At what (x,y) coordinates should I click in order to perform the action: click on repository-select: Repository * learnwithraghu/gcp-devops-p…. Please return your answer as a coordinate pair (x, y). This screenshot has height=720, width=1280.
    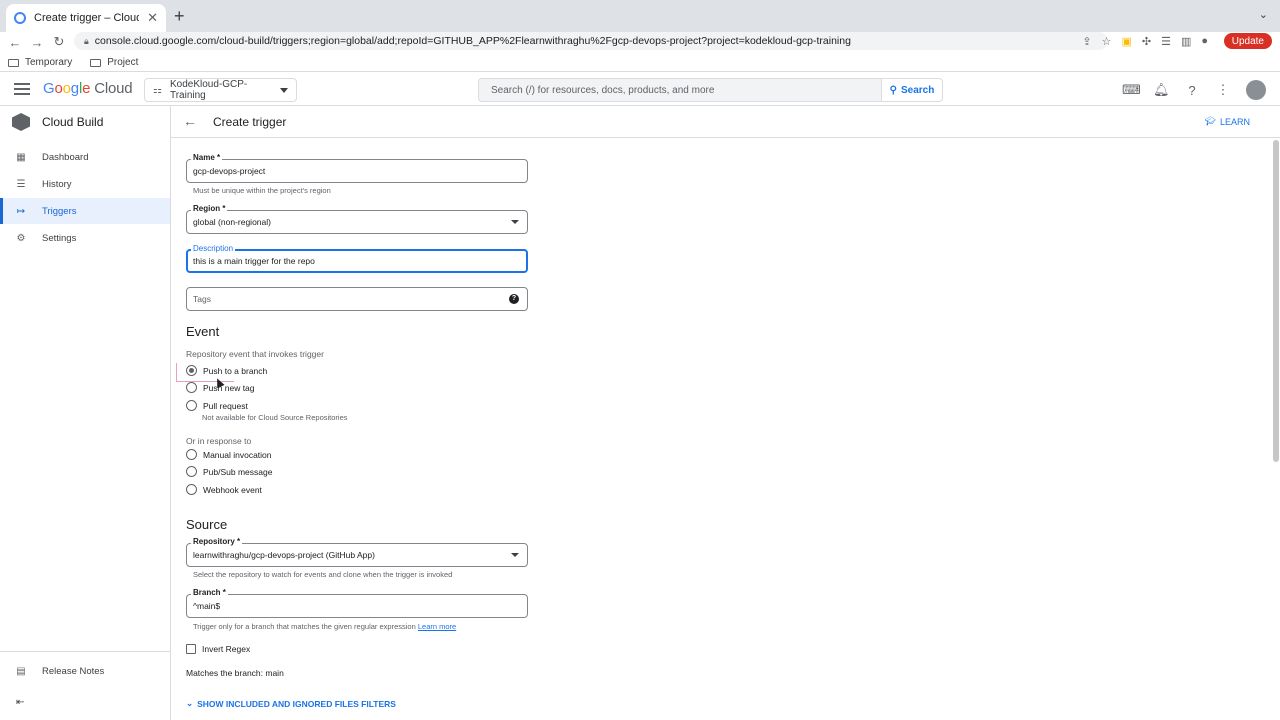
    Looking at the image, I should click on (357, 552).